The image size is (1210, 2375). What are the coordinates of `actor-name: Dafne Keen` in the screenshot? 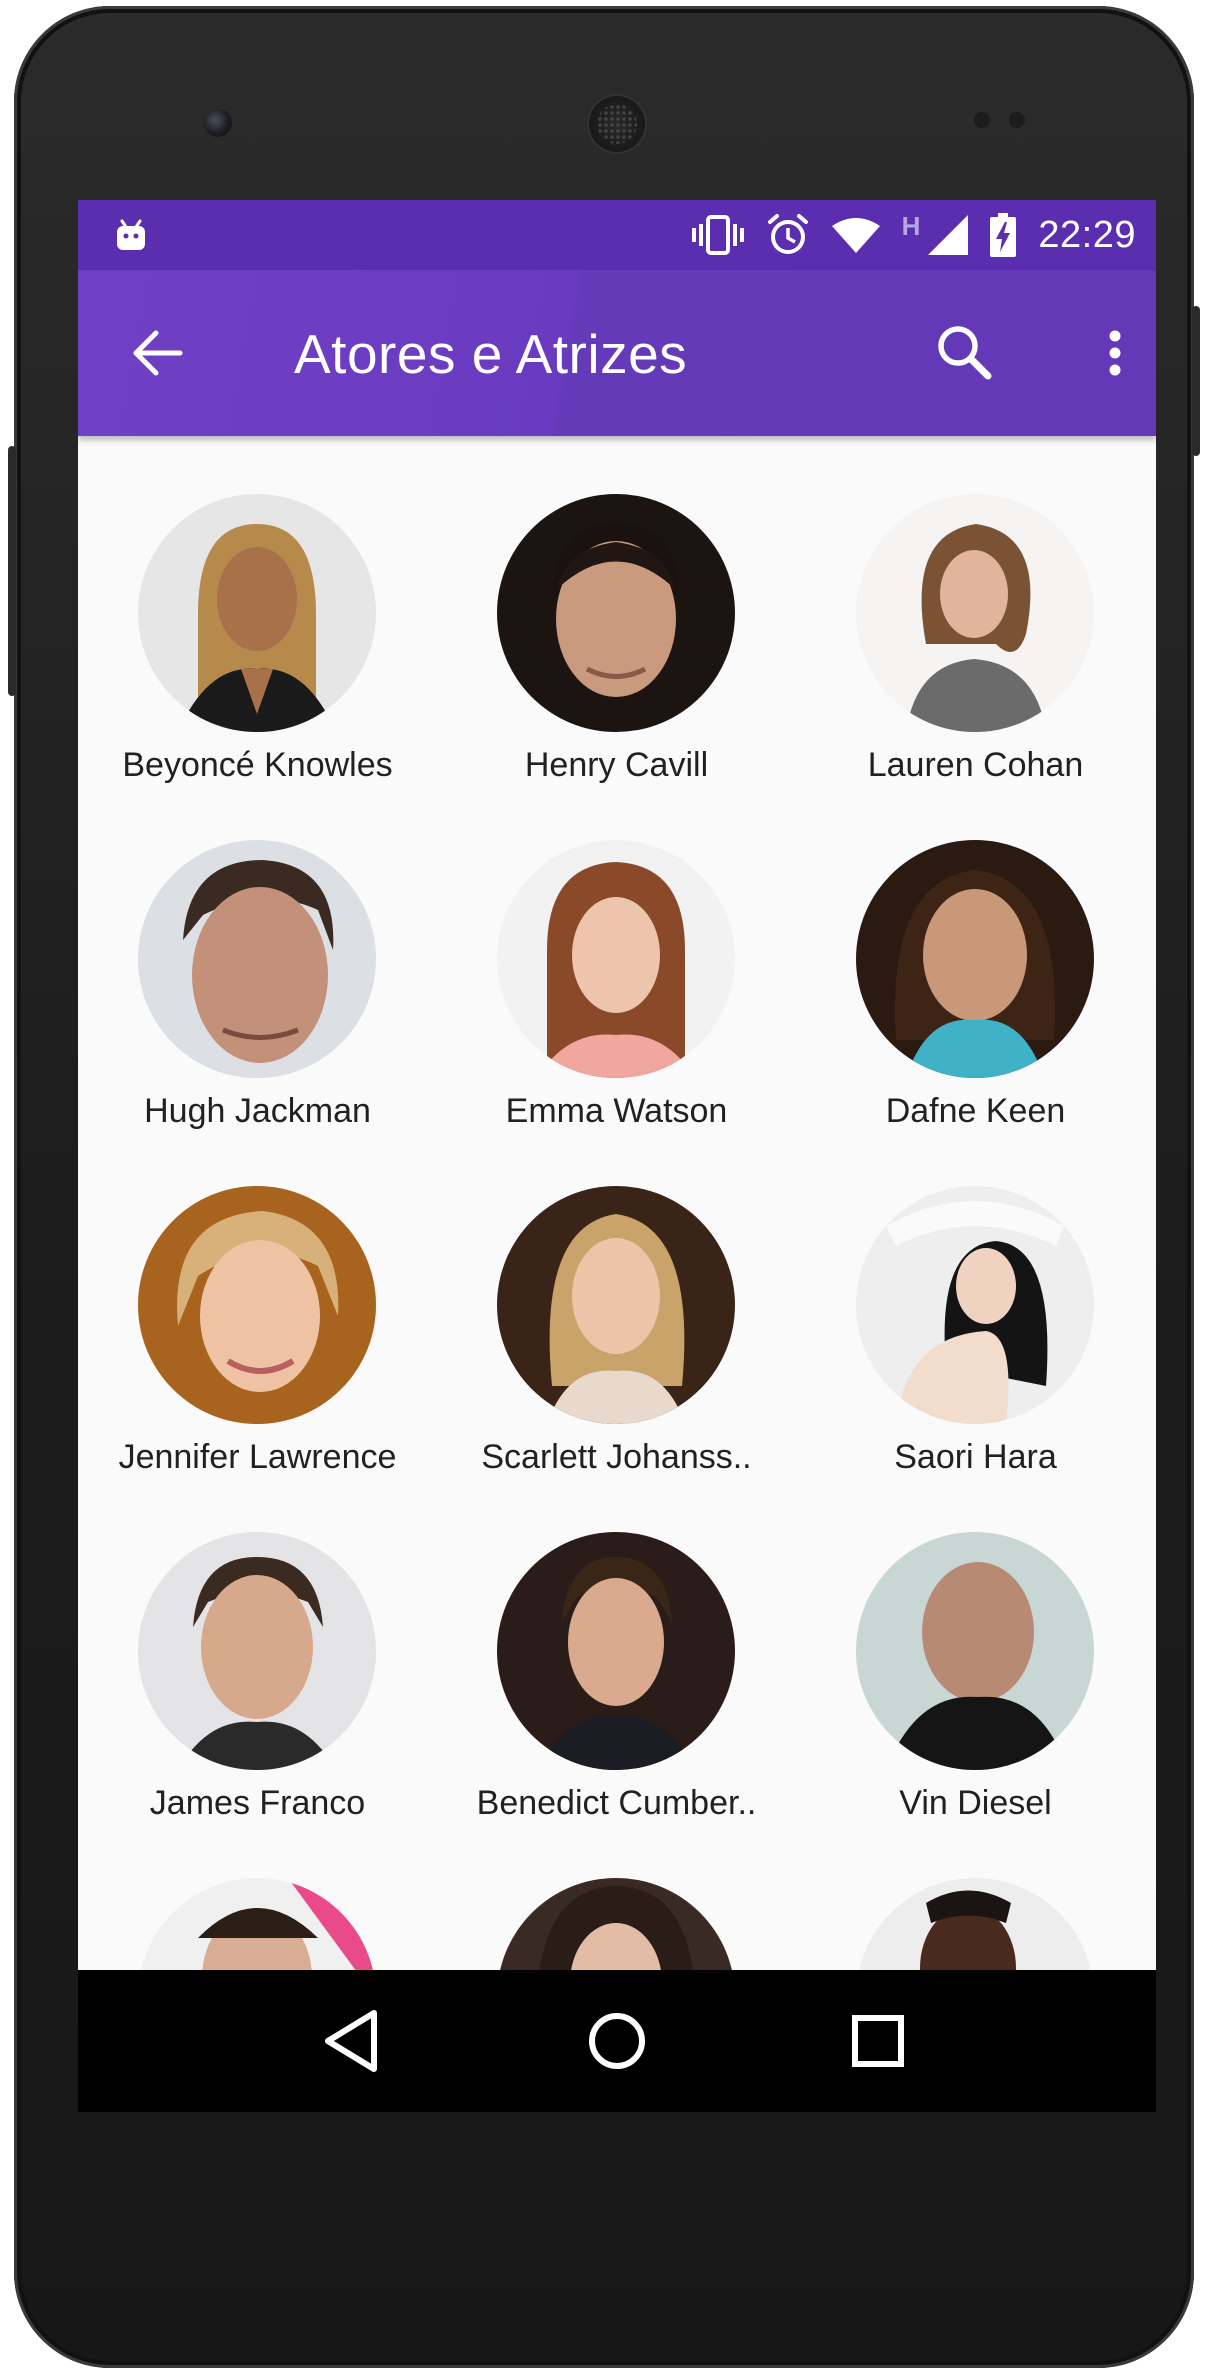 It's located at (975, 1111).